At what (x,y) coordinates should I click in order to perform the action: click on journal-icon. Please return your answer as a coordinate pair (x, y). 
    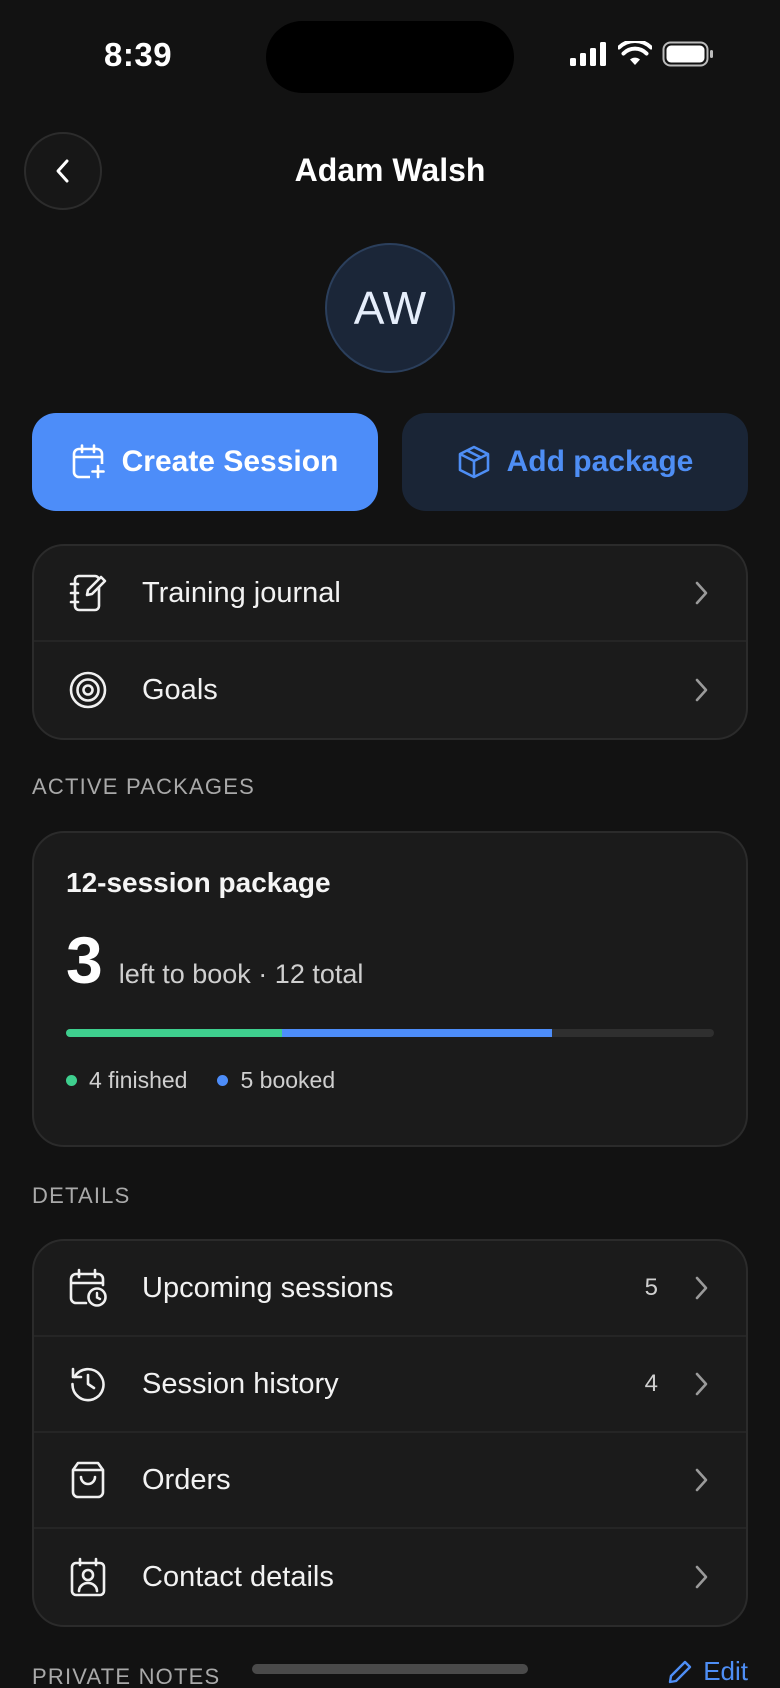
    Looking at the image, I should click on (88, 593).